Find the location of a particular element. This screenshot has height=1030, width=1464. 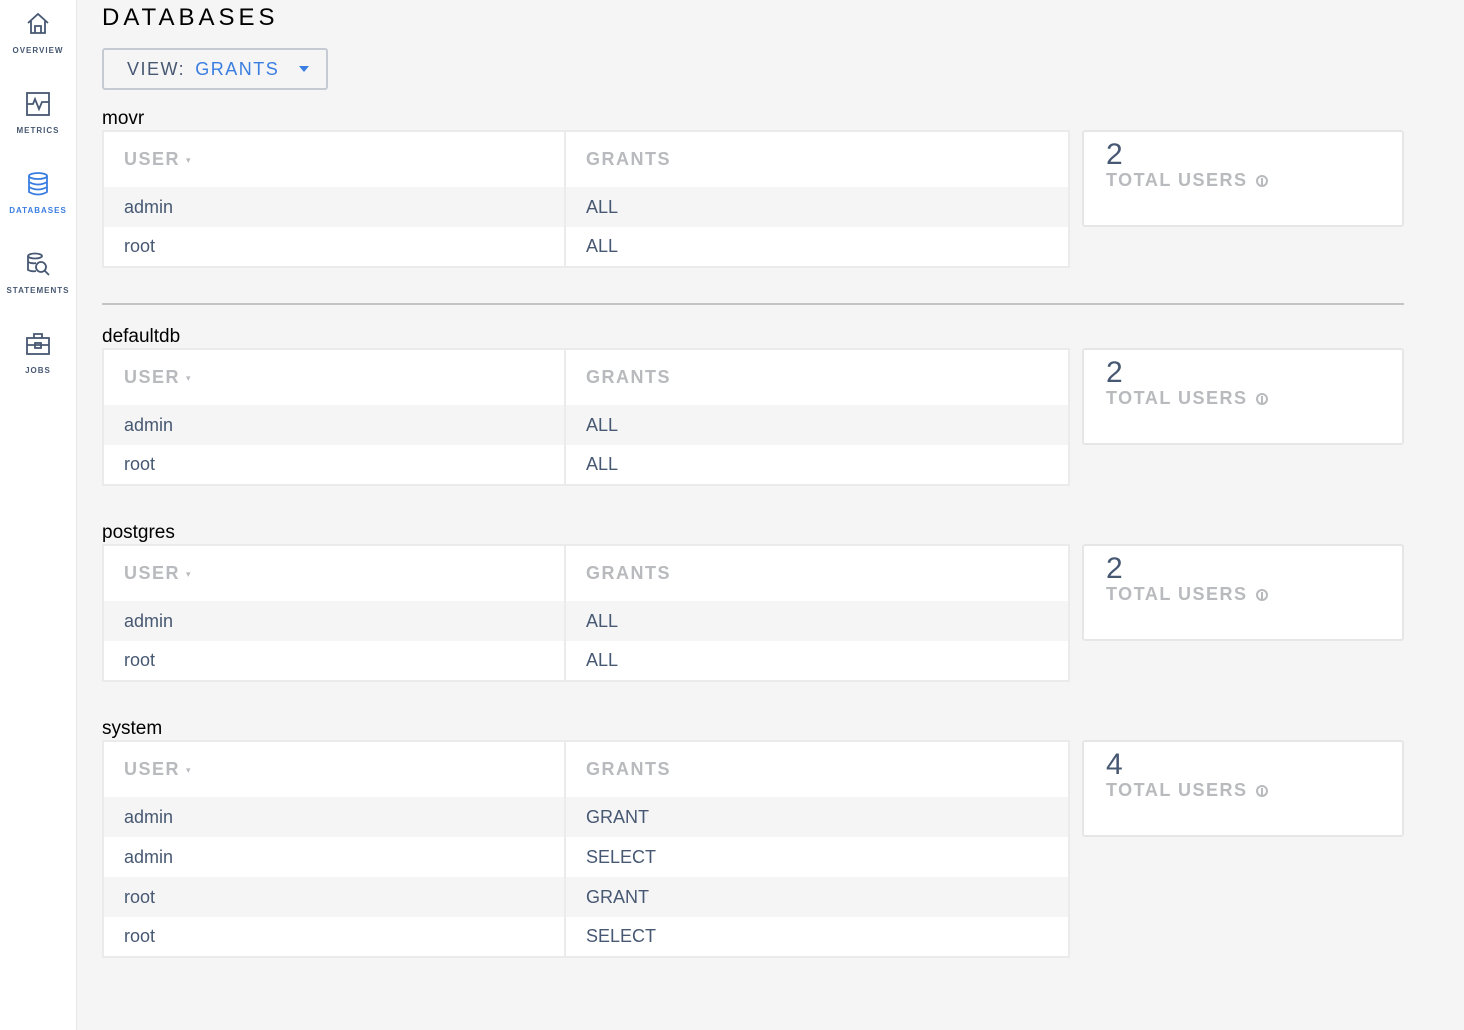

sidebar-item-label: JOBS is located at coordinates (38, 370).